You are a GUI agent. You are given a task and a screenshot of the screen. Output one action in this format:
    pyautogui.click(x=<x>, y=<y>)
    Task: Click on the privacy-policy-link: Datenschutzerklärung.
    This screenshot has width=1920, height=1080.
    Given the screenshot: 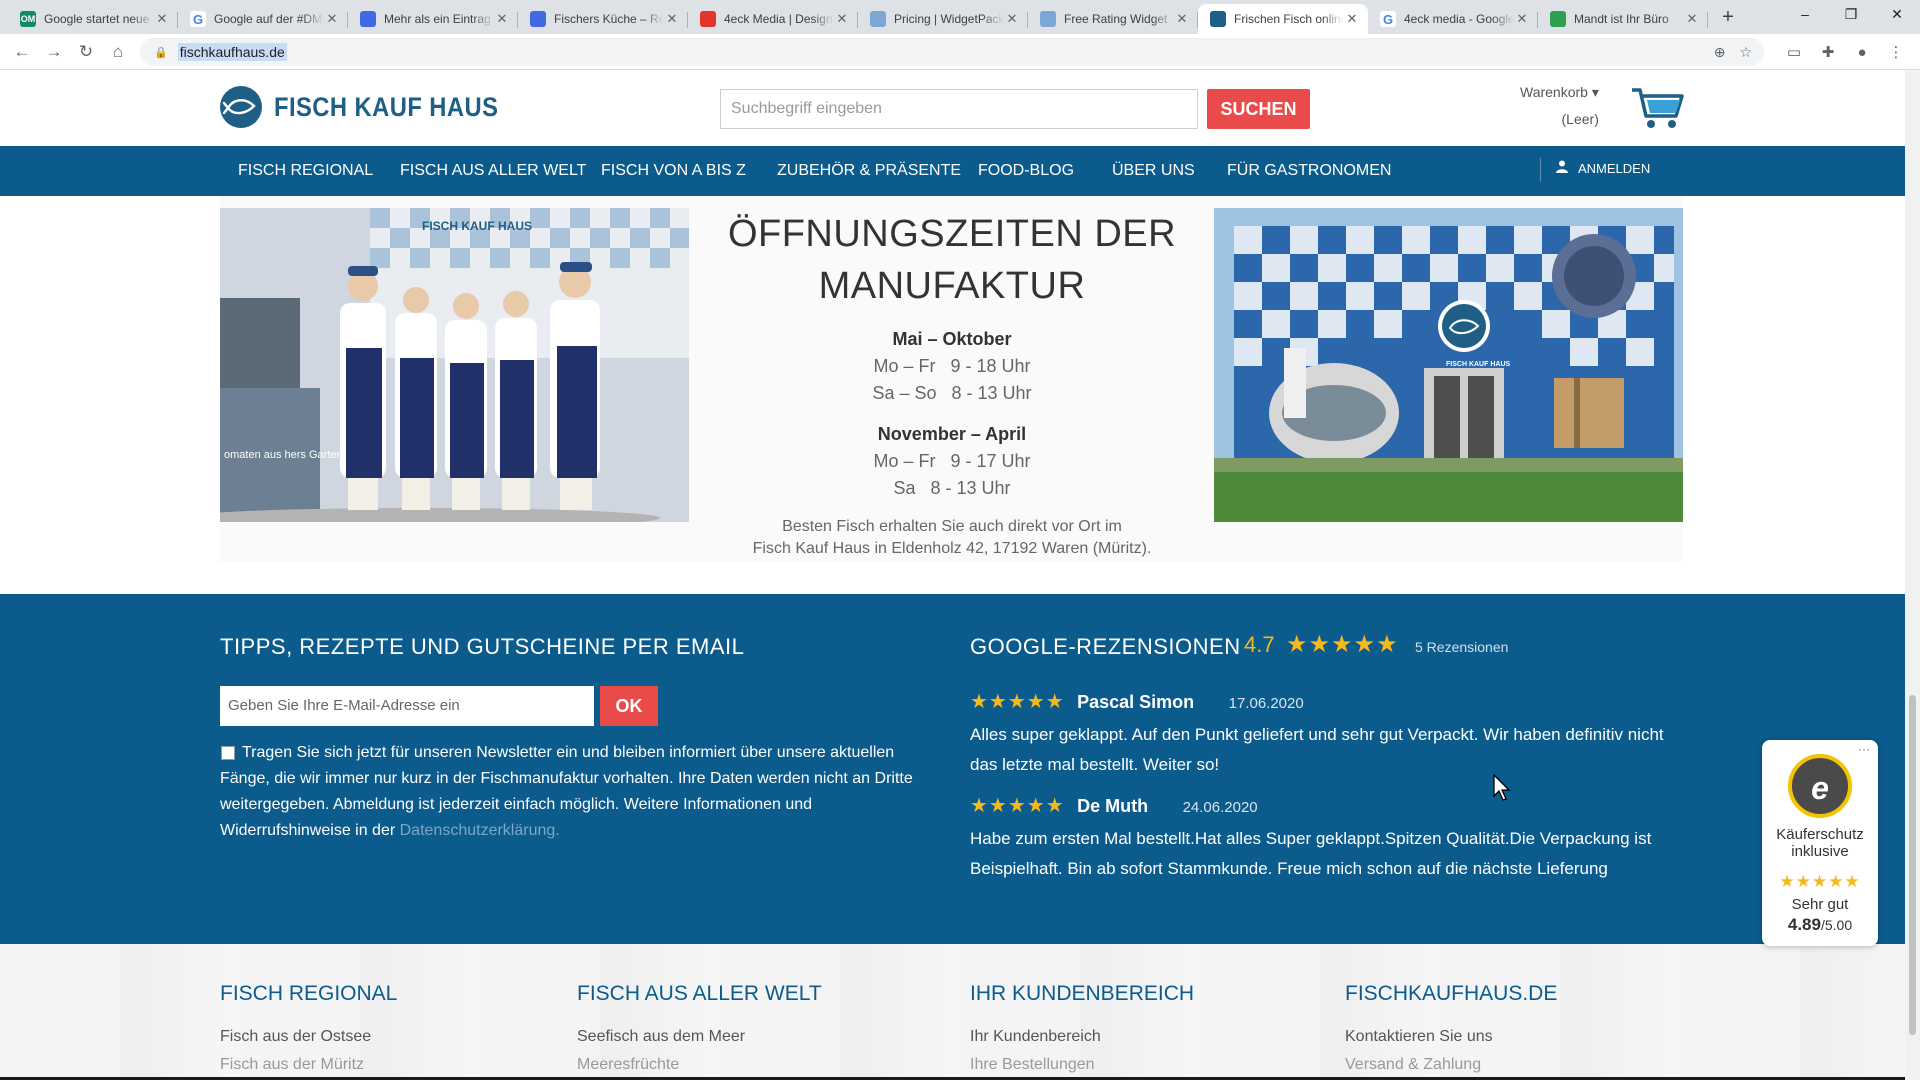 What is the action you would take?
    pyautogui.click(x=480, y=830)
    